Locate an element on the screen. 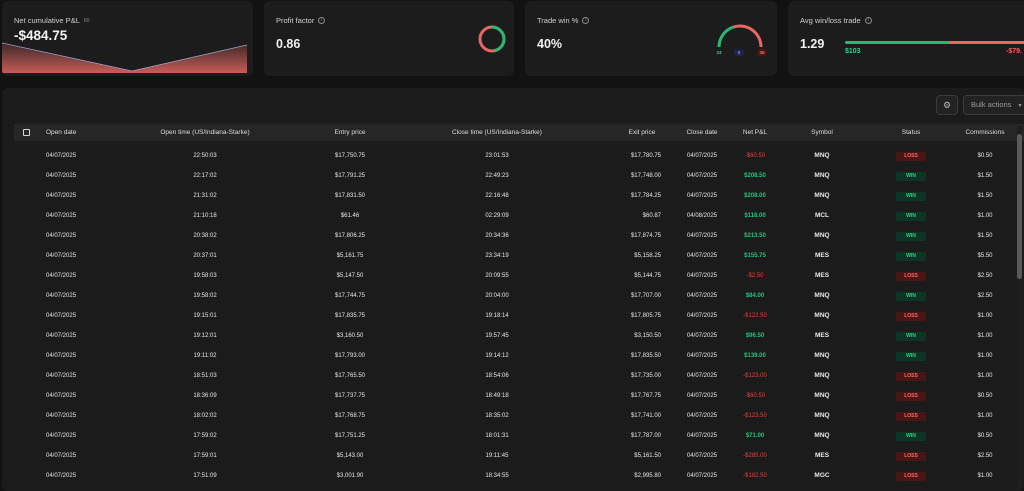 The image size is (1024, 491). cell-entry-price: $17,806.25 is located at coordinates (350, 236).